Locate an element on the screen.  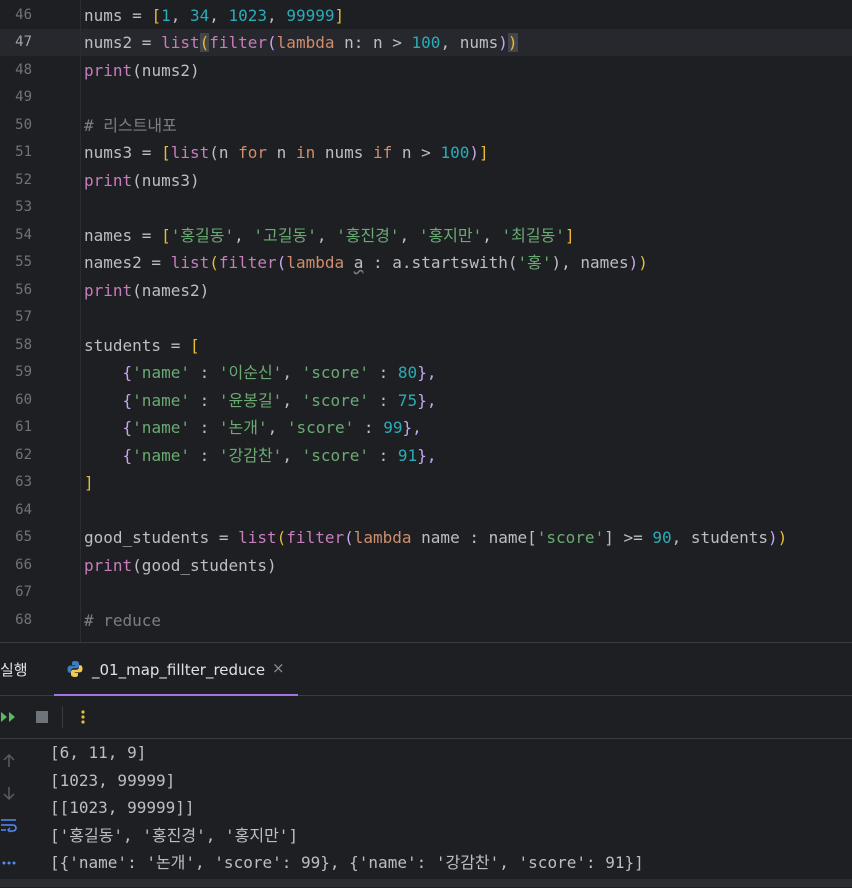
line-number: 48 is located at coordinates (23, 70).